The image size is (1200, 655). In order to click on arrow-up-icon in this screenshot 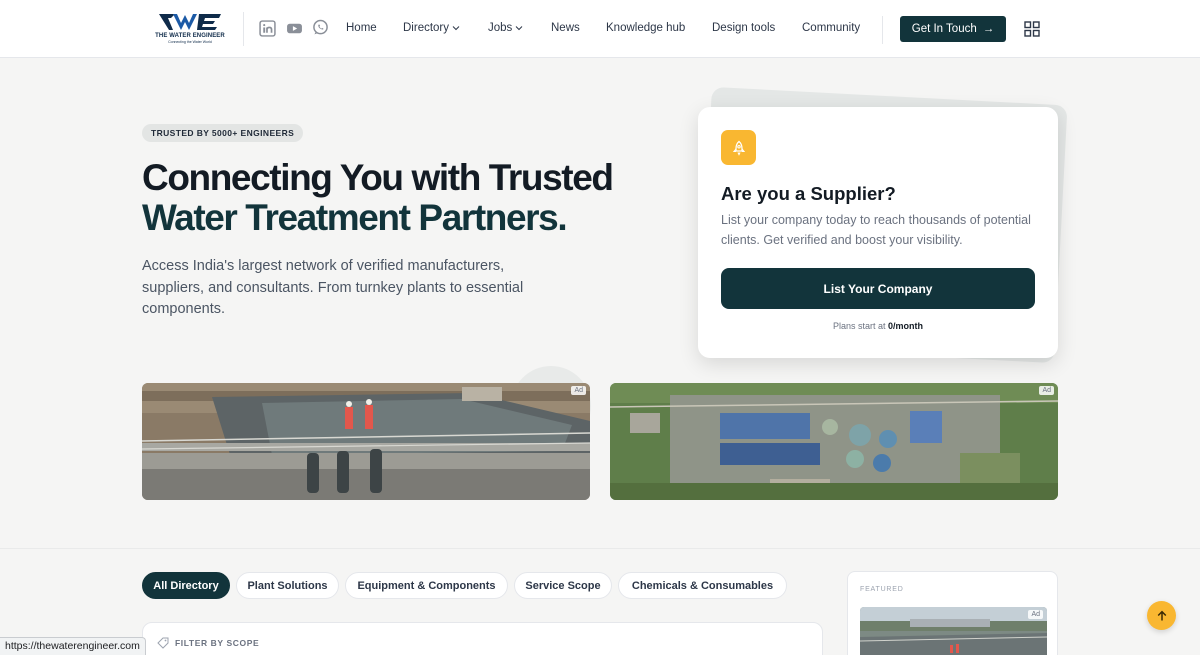, I will do `click(1161, 615)`.